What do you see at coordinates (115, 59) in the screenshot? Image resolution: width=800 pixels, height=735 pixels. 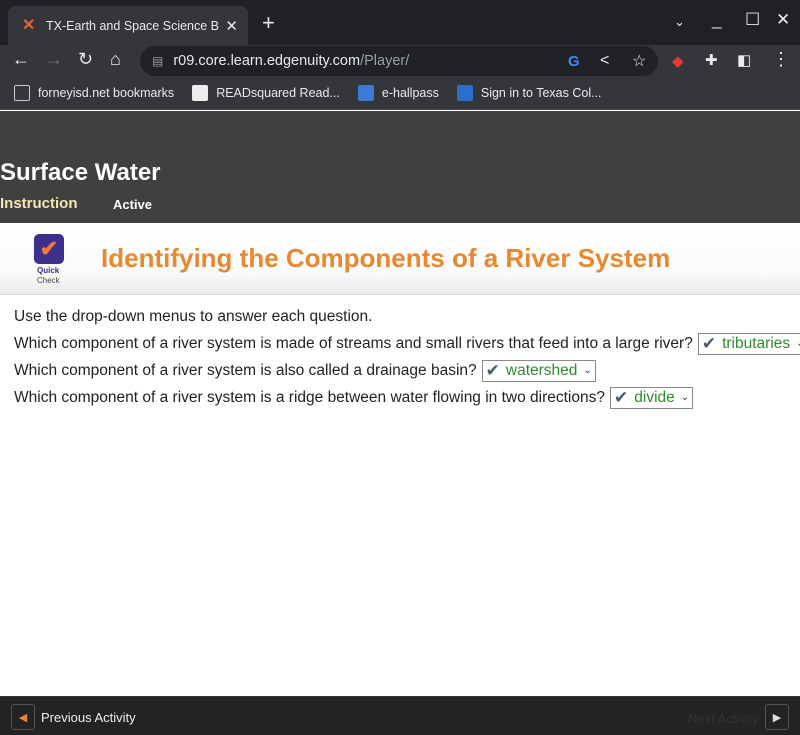 I see `home-icon: ⌂` at bounding box center [115, 59].